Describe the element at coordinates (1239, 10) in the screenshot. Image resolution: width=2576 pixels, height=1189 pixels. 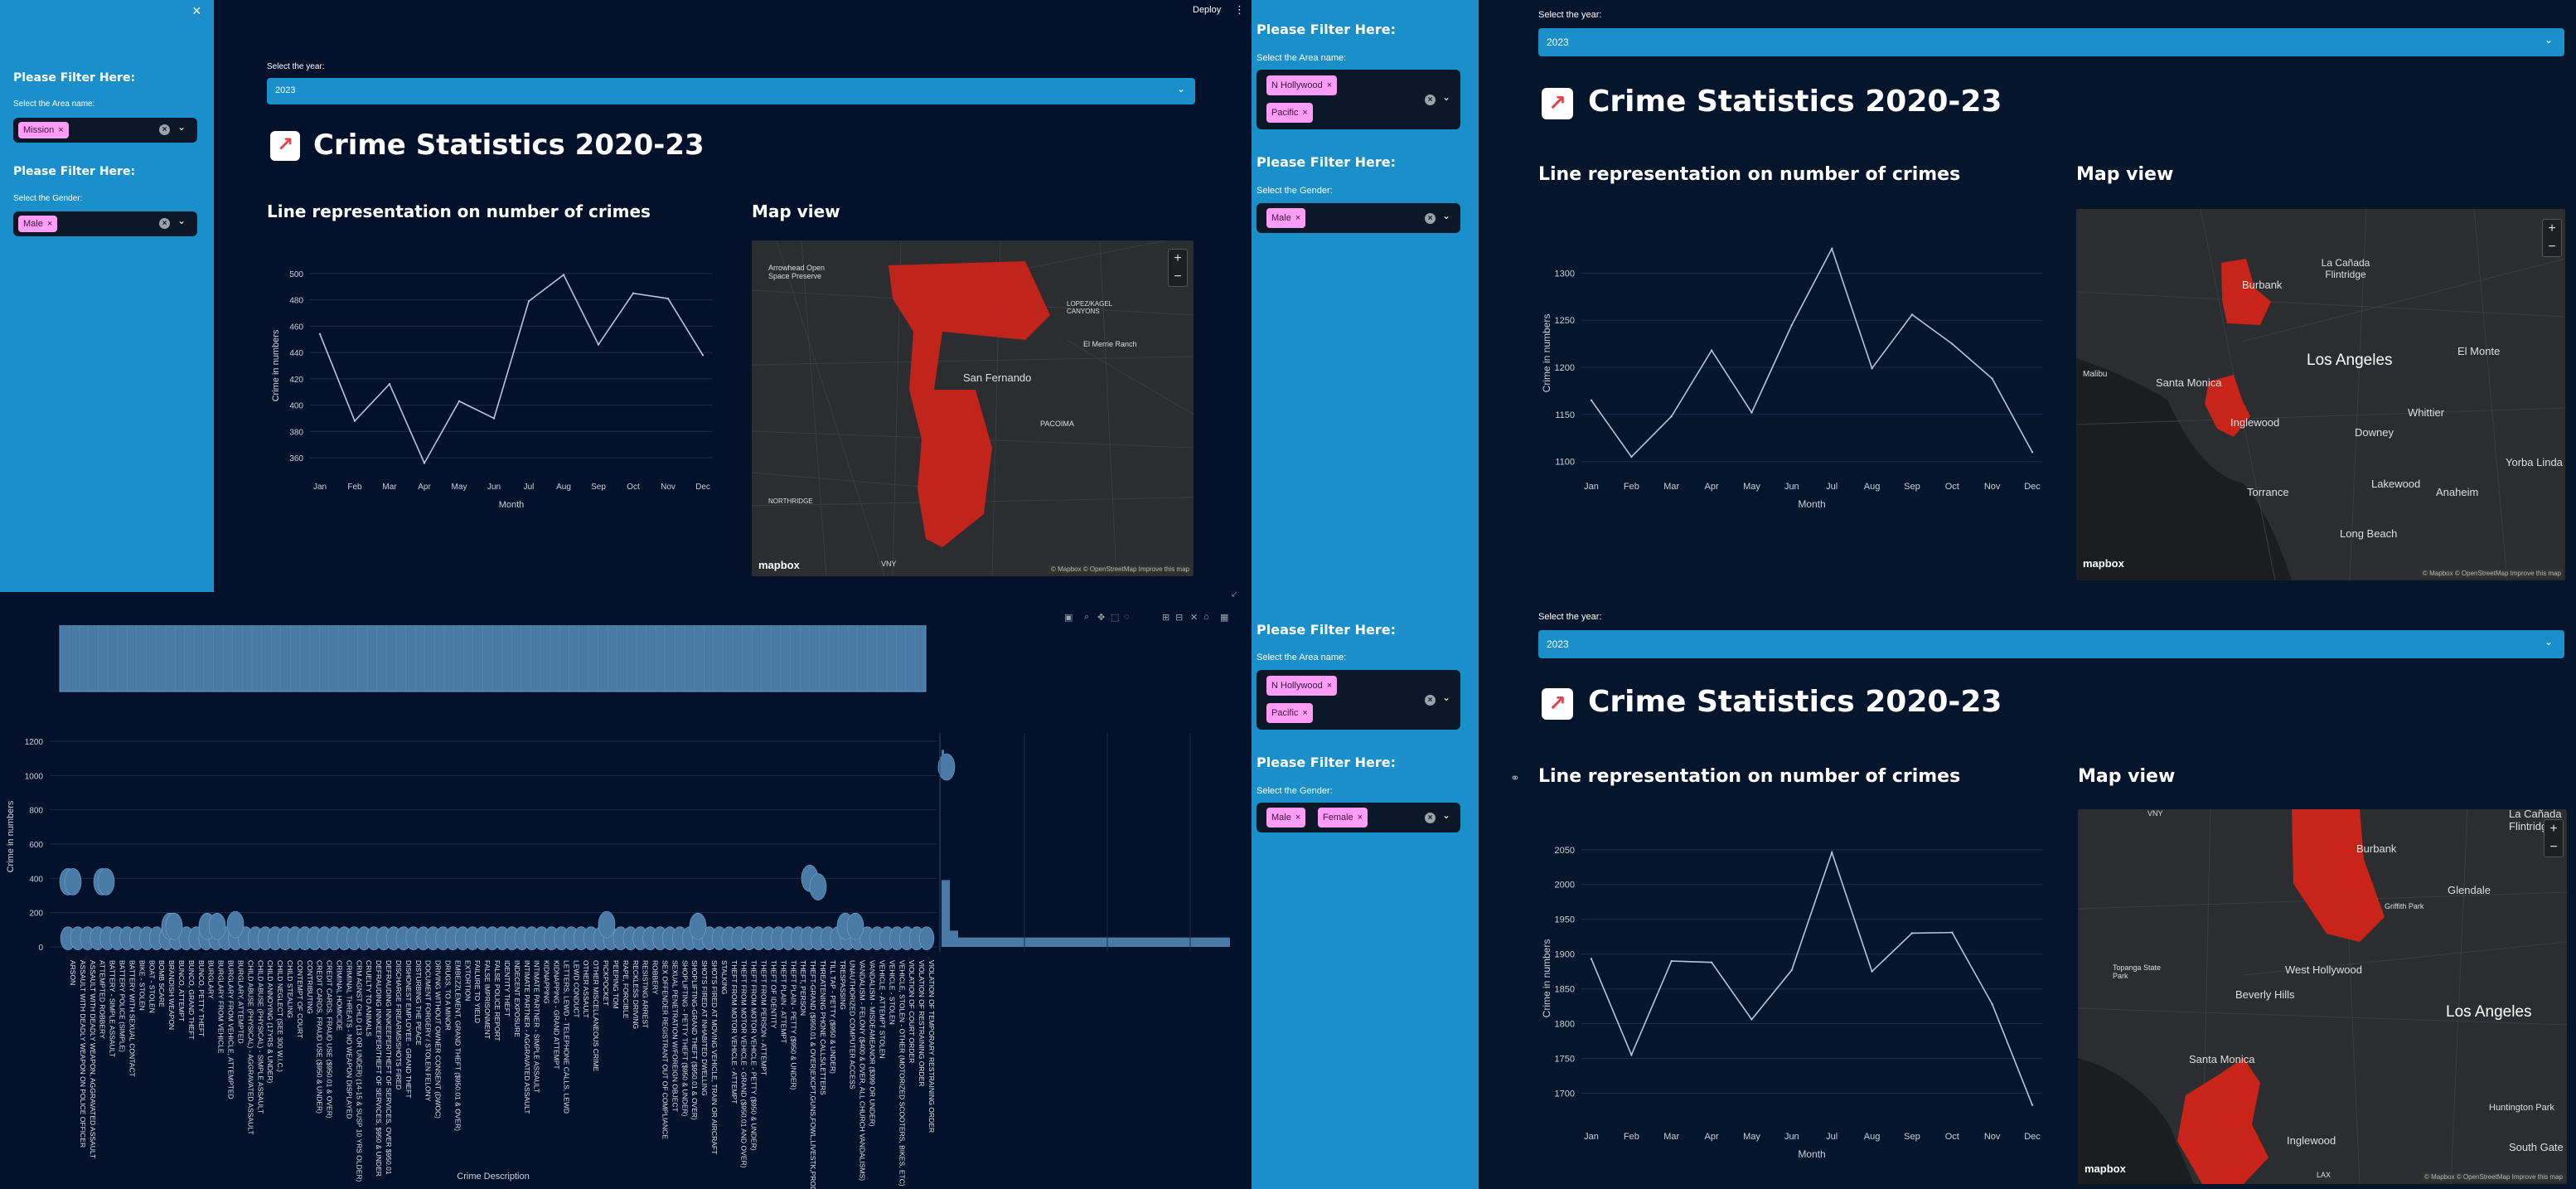
I see `main-menu-icon: ⋮` at that location.